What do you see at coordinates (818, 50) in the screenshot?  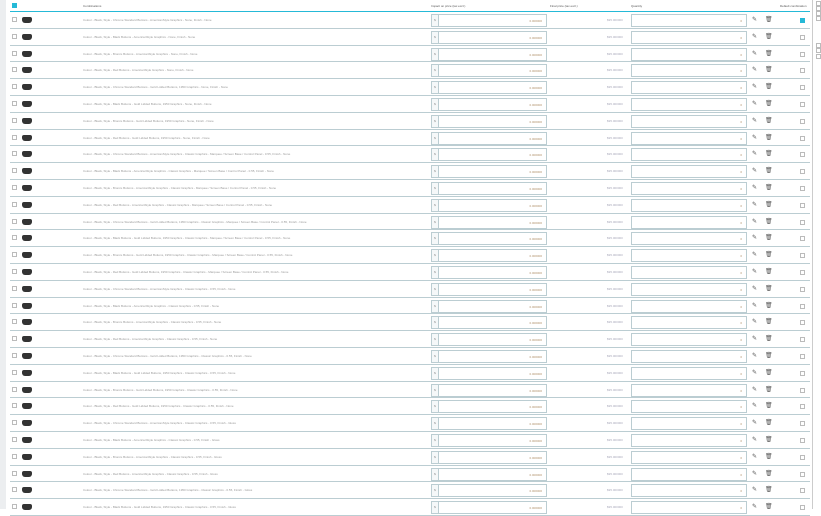 I see `panel-checkbox` at bounding box center [818, 50].